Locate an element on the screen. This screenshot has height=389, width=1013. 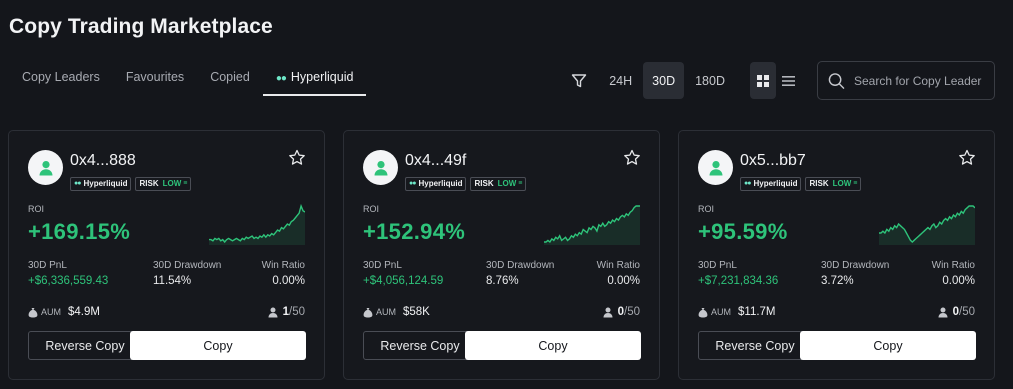
tab-hyperliquid-label: Hyperliquid is located at coordinates (322, 77).